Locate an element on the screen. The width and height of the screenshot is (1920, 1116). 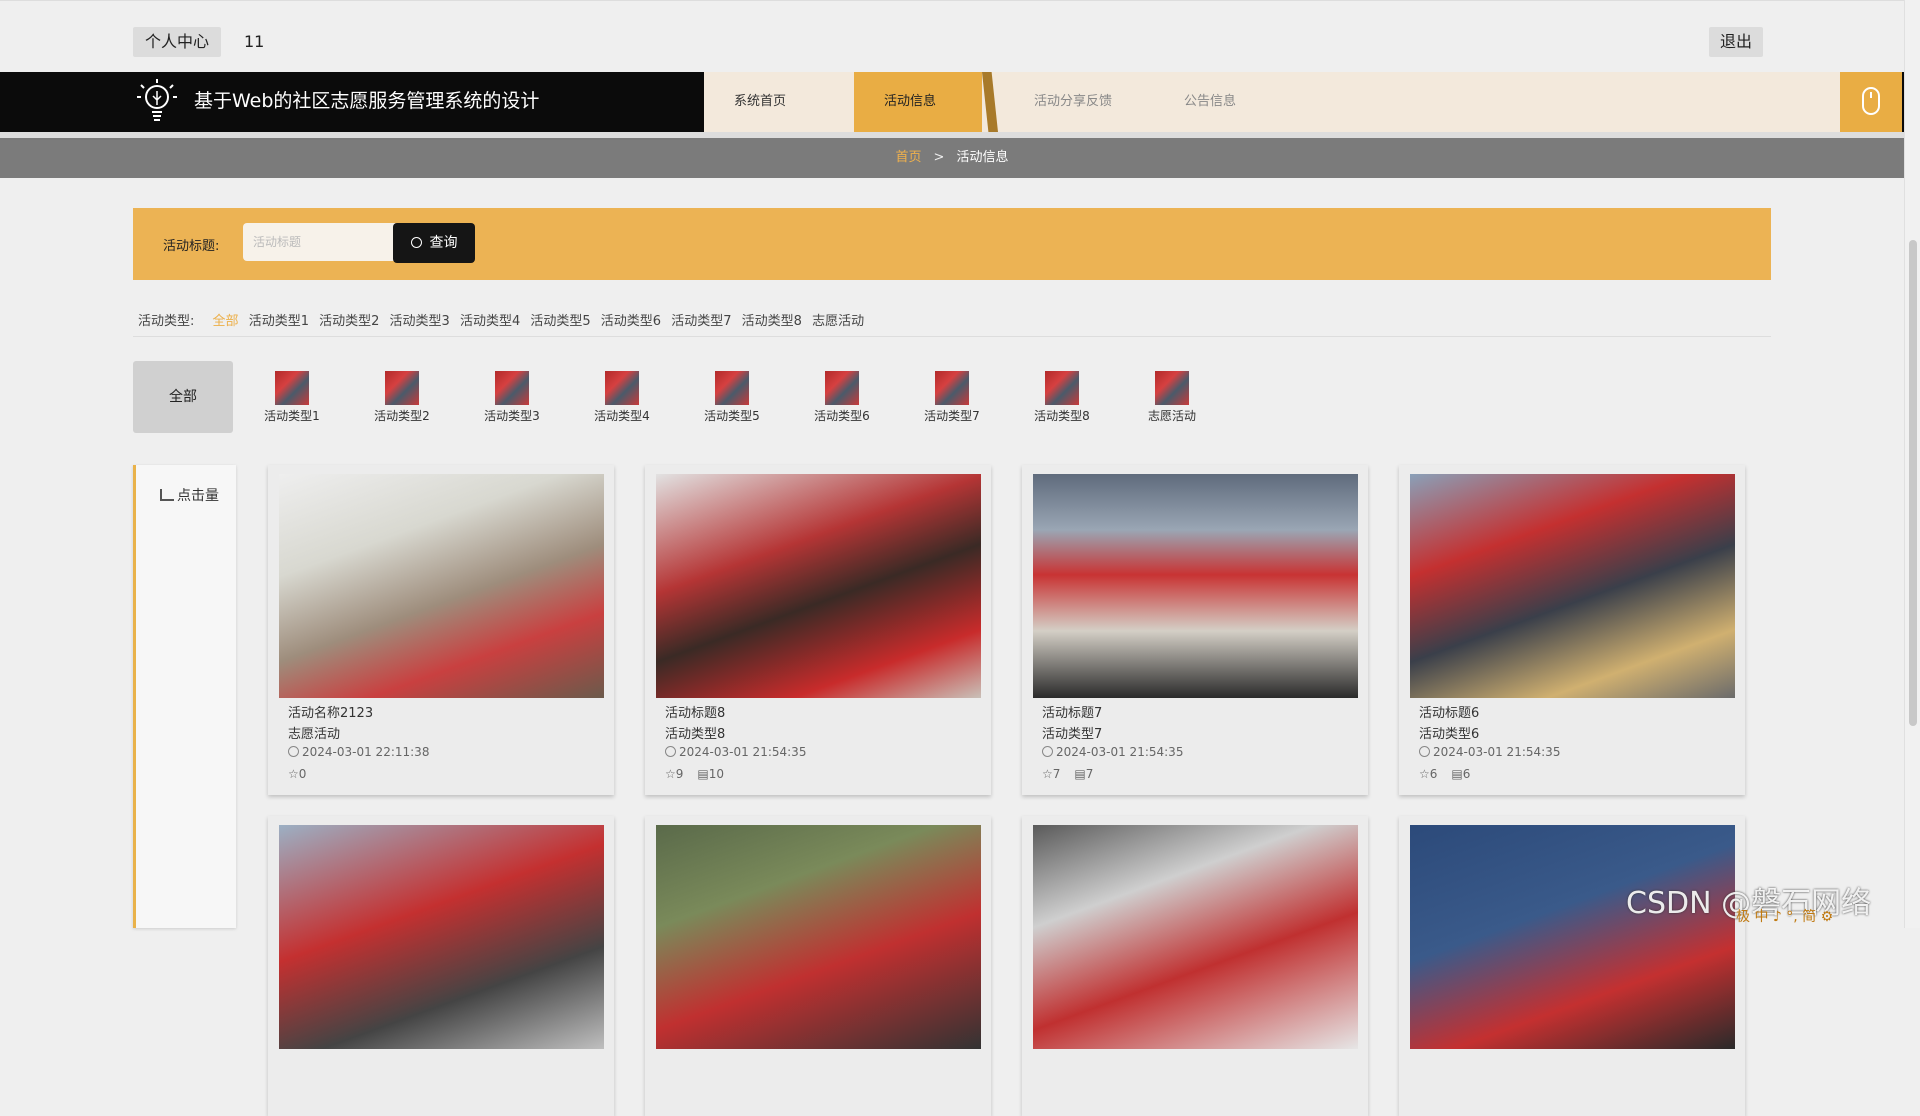
category-item: 活动类型8 is located at coordinates (1062, 397).